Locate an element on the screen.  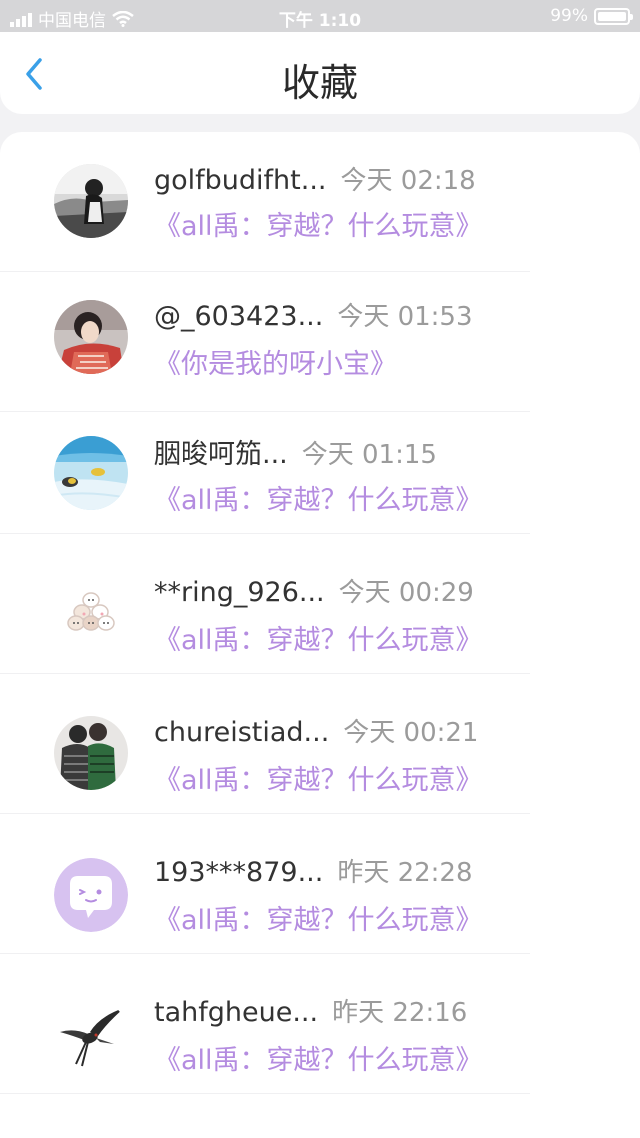
status-time: 下午 1:10 is located at coordinates (320, 21).